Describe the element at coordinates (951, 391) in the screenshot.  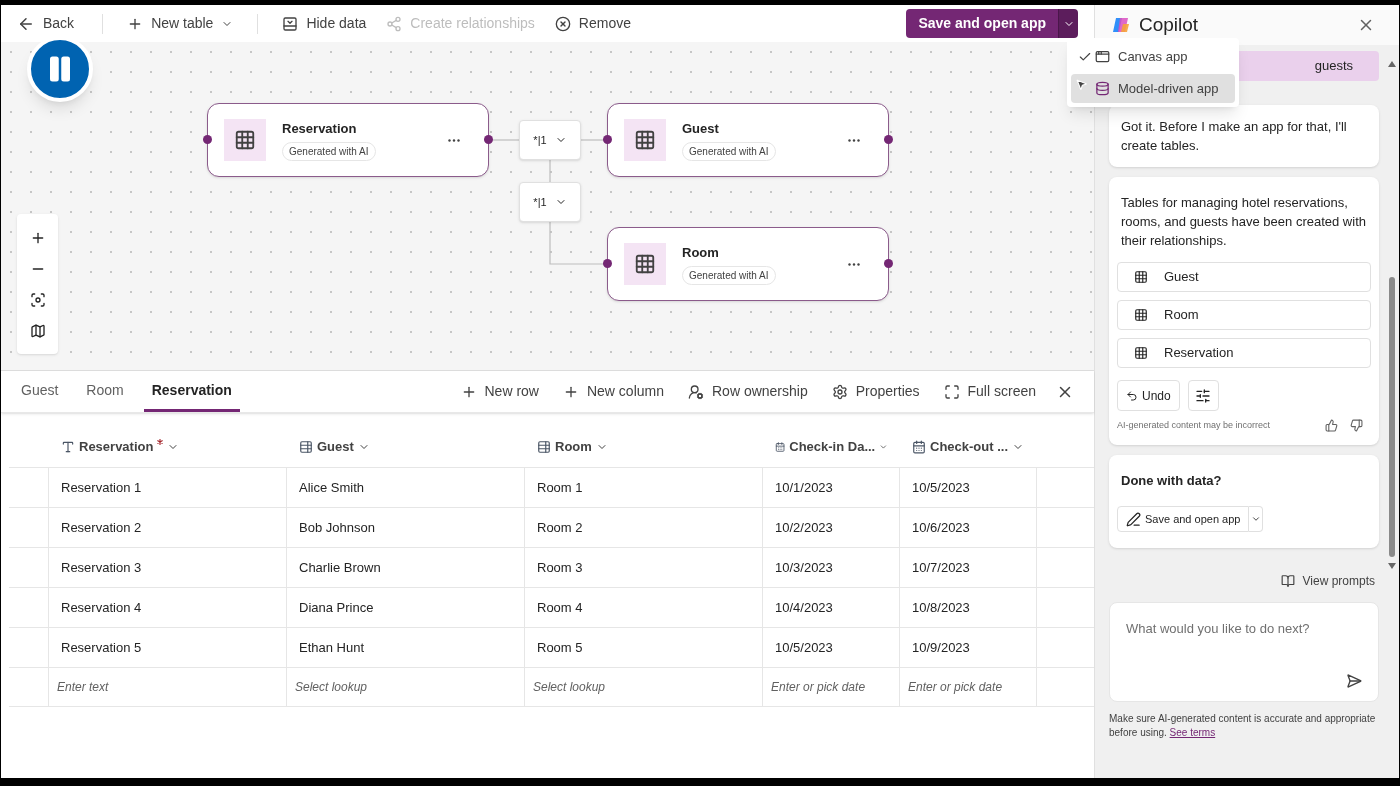
I see `expand-icon` at that location.